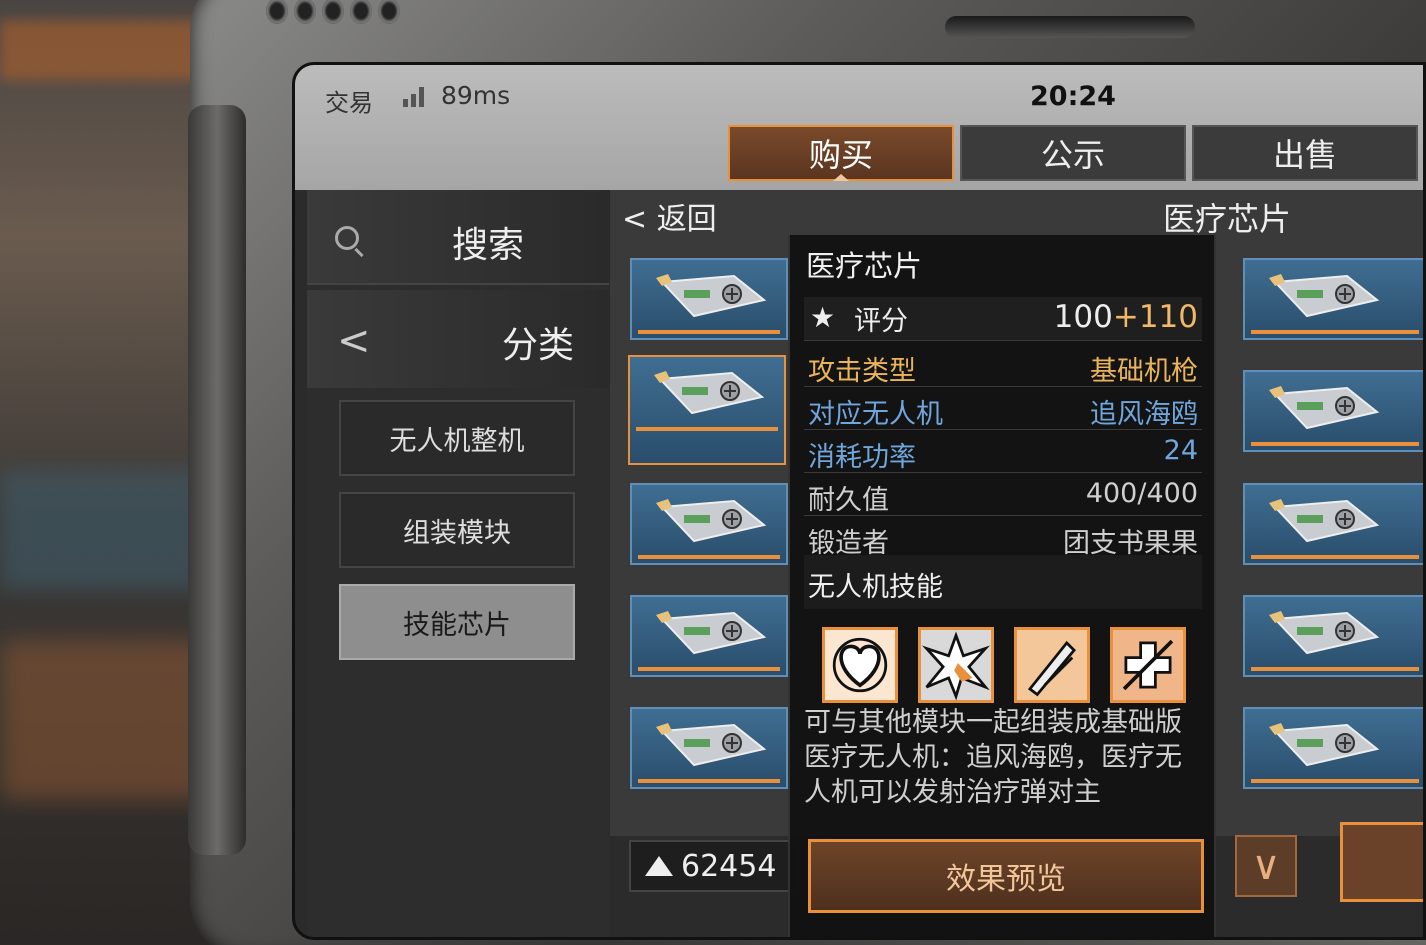 The width and height of the screenshot is (1426, 945). What do you see at coordinates (457, 438) in the screenshot?
I see `sidebar-item-drone: 无人机整机` at bounding box center [457, 438].